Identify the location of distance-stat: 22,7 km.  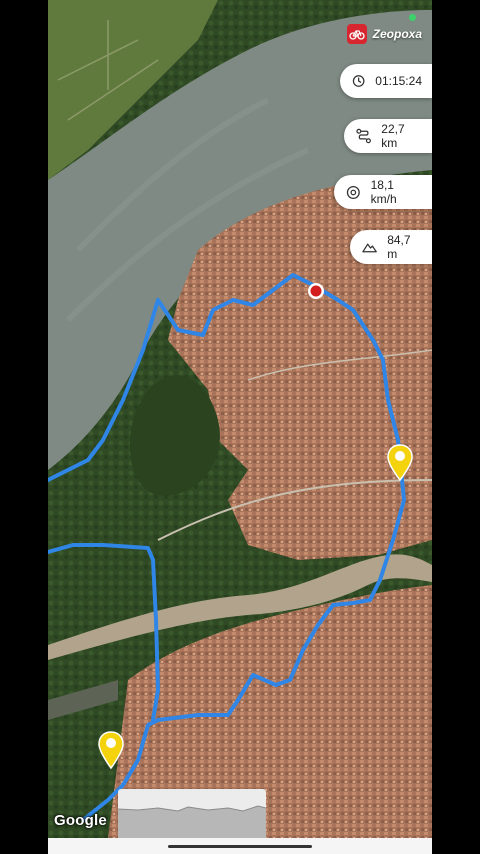
(388, 136).